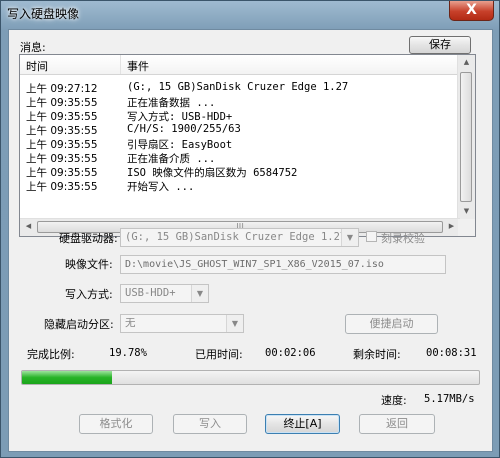  What do you see at coordinates (88, 238) in the screenshot?
I see `drive-label: 硬盘驱动器:` at bounding box center [88, 238].